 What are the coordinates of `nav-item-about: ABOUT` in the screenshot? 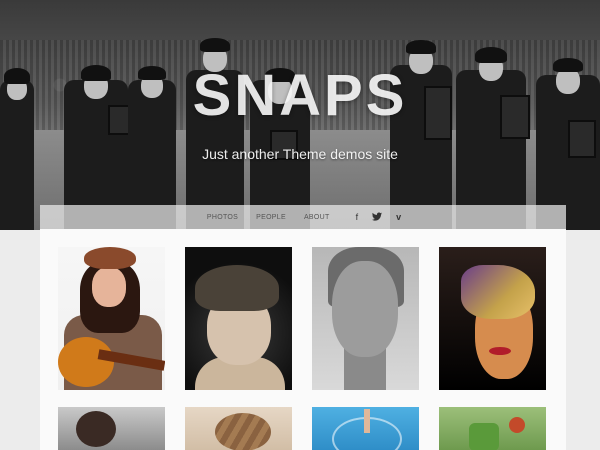 It's located at (317, 217).